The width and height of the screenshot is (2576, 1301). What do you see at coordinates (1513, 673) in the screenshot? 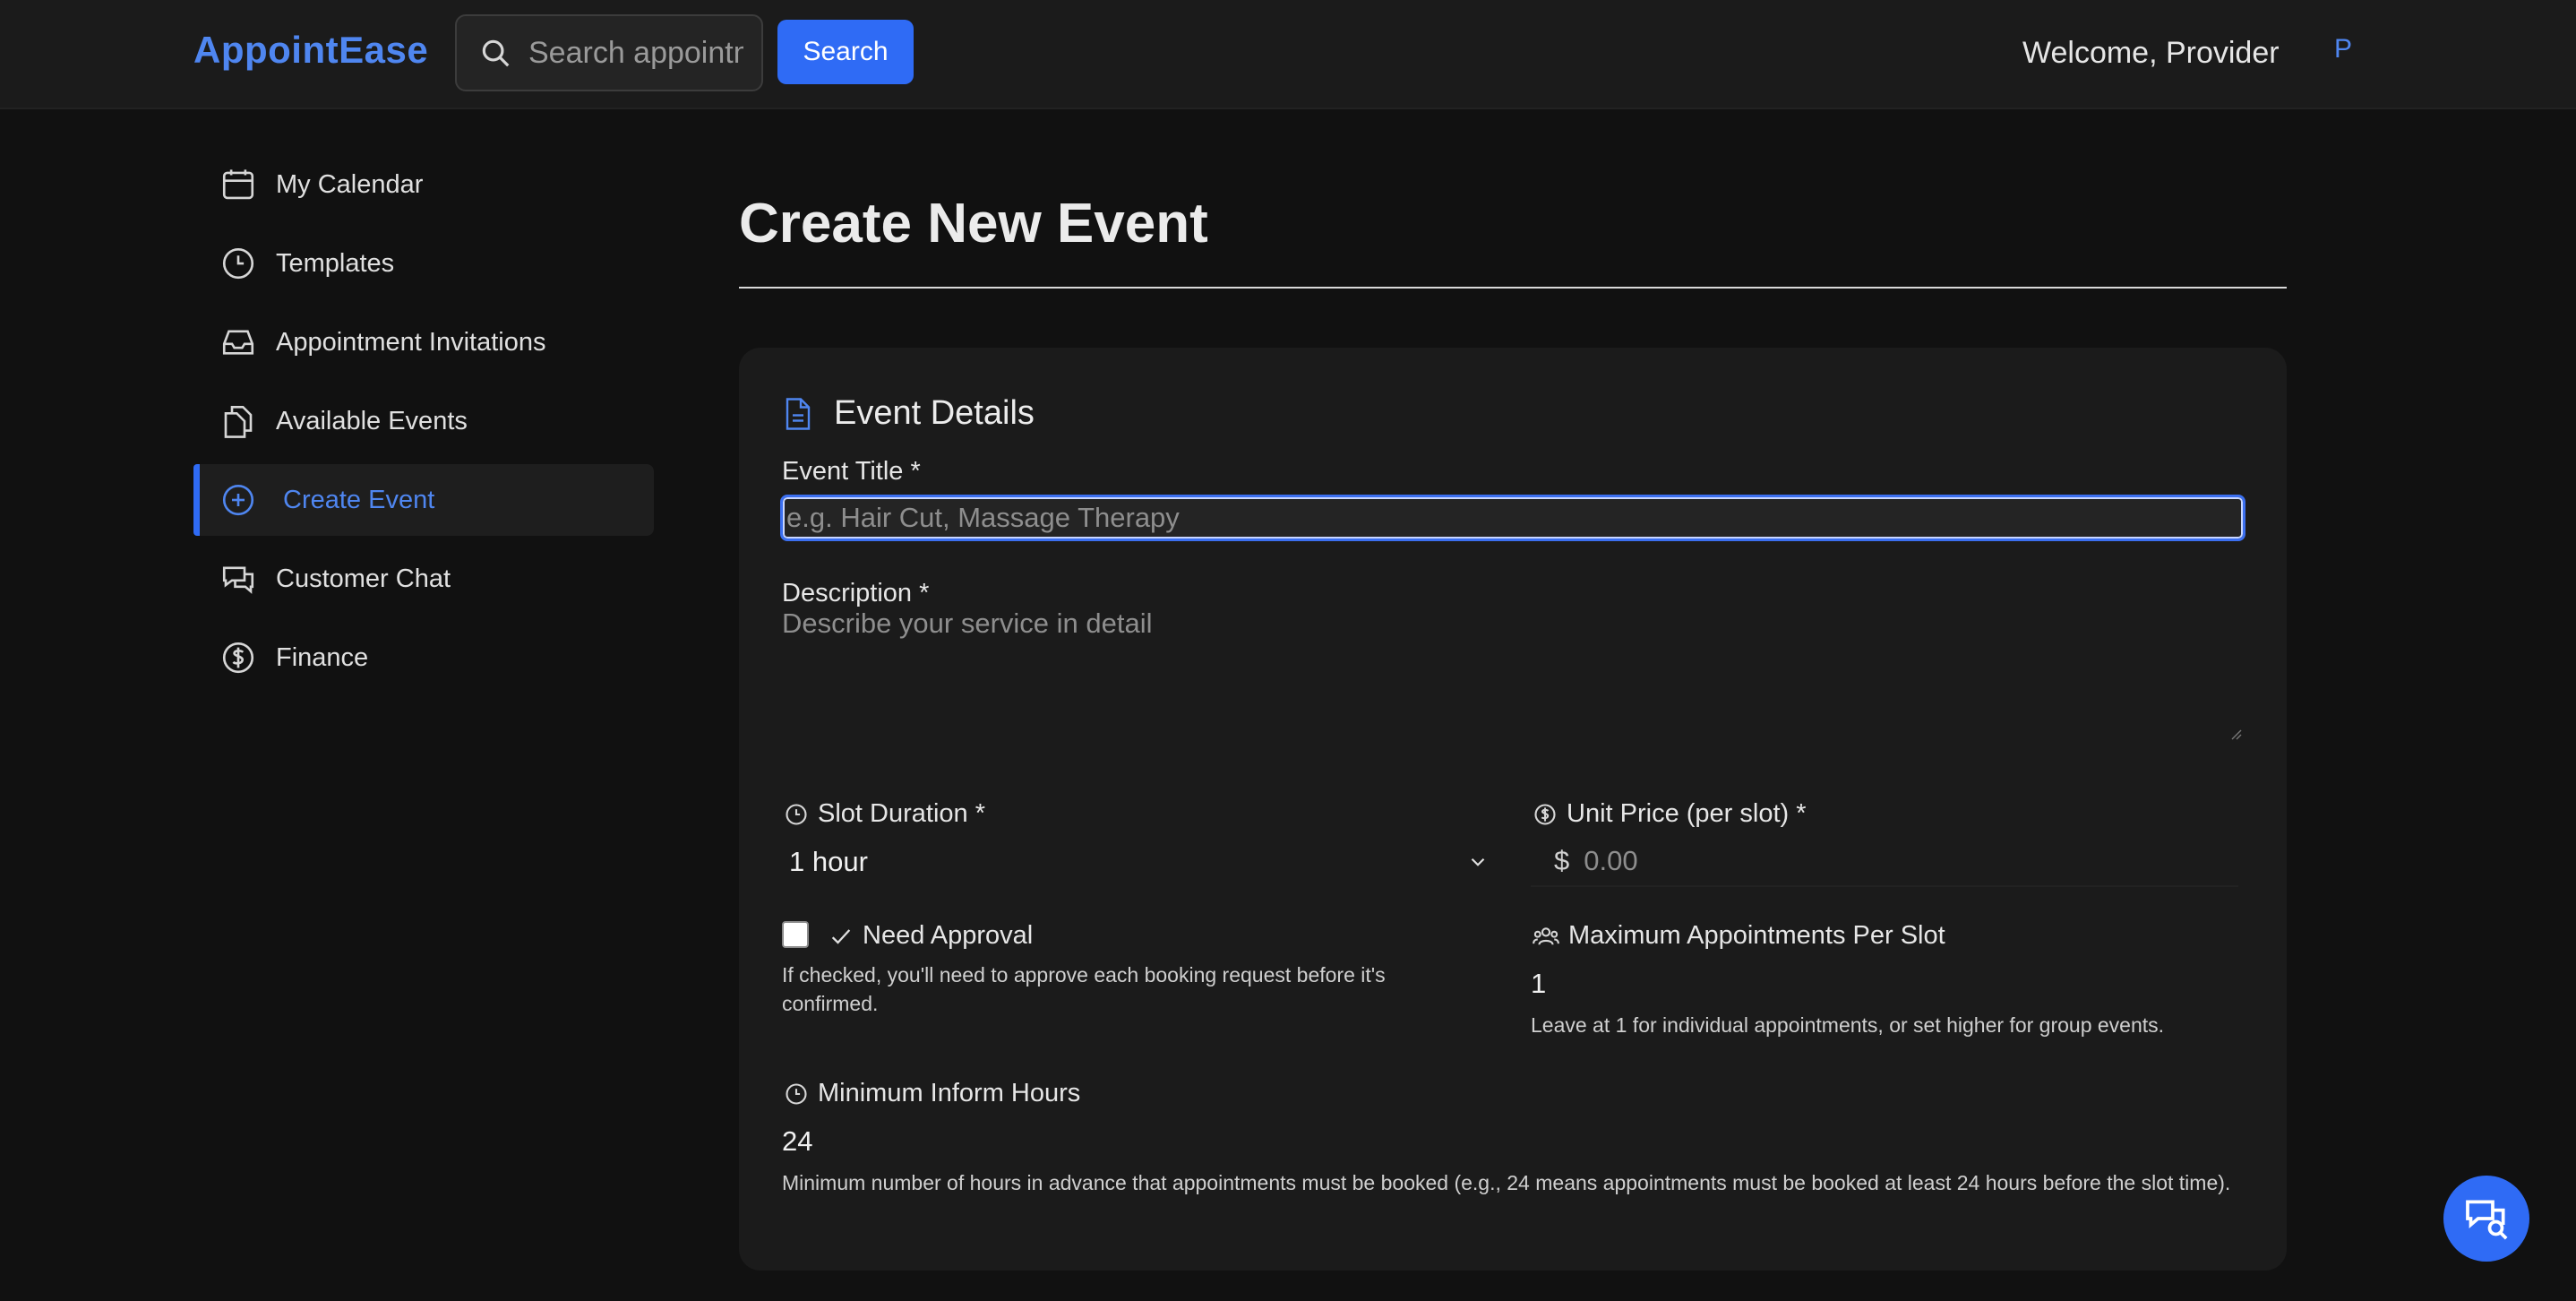
I see `description-textarea` at bounding box center [1513, 673].